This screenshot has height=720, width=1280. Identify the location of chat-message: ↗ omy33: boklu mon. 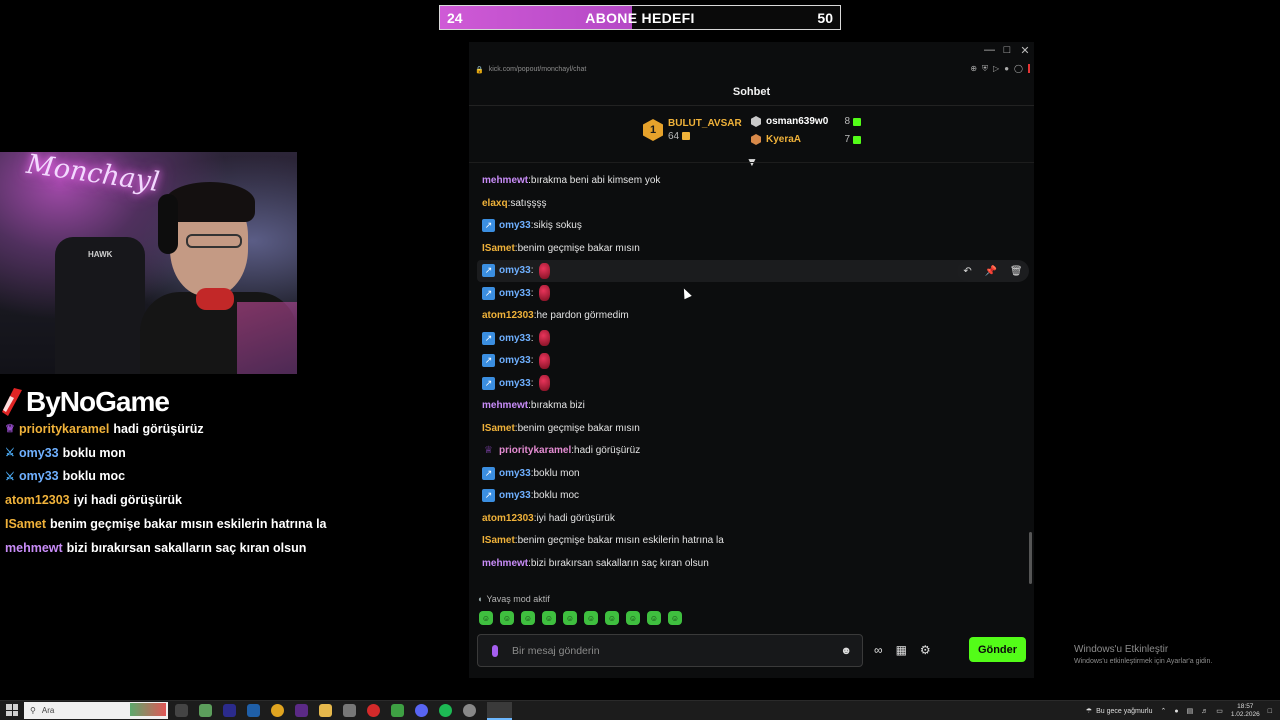
(746, 473).